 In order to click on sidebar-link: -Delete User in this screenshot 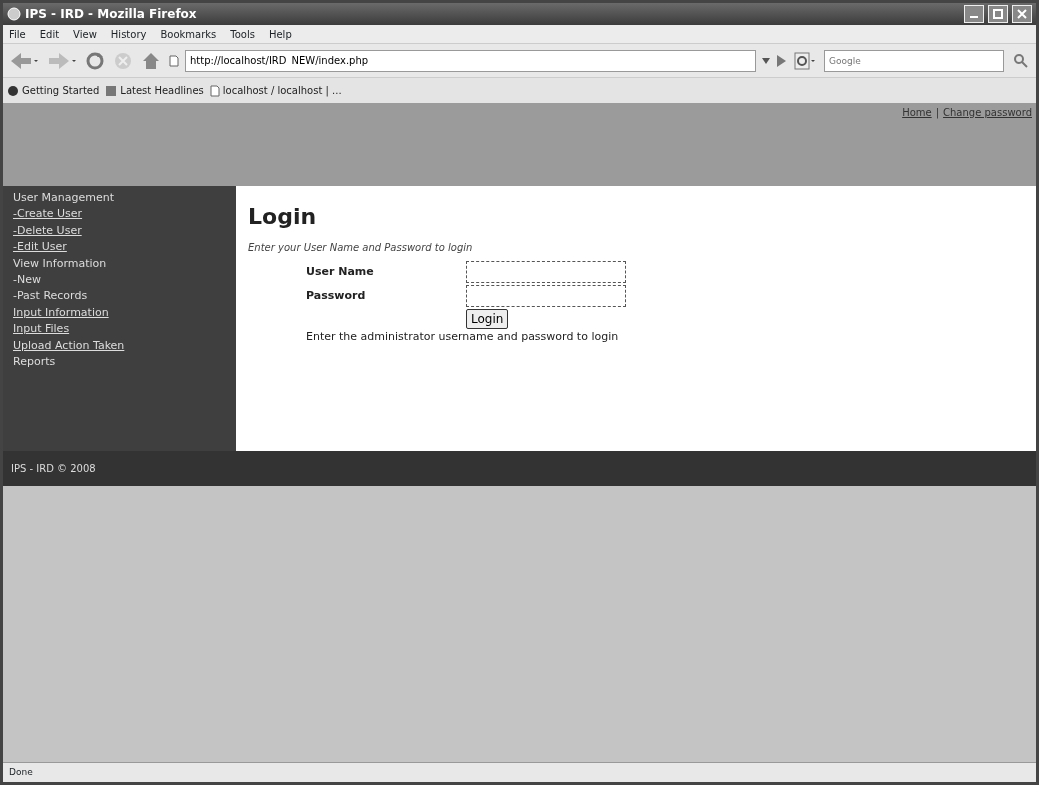, I will do `click(119, 231)`.